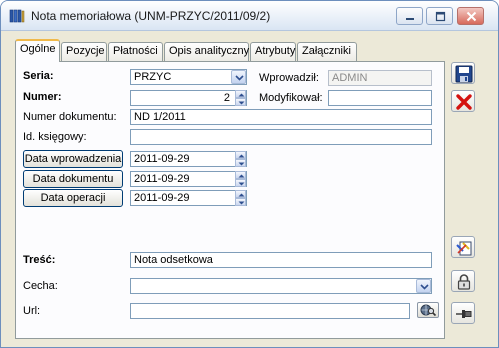 Image resolution: width=499 pixels, height=348 pixels. I want to click on data-dokumentu-button: Data dokumentu, so click(73, 179).